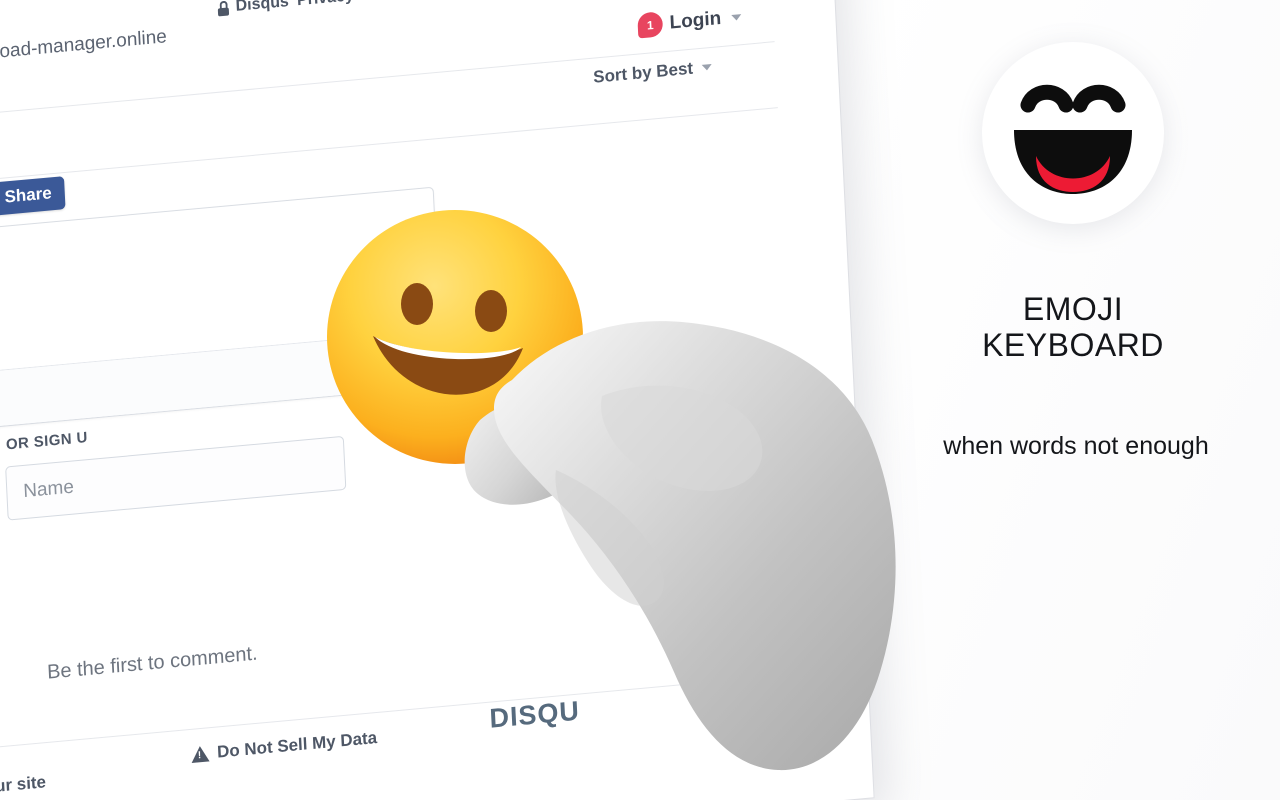  I want to click on login-label: Login, so click(695, 20).